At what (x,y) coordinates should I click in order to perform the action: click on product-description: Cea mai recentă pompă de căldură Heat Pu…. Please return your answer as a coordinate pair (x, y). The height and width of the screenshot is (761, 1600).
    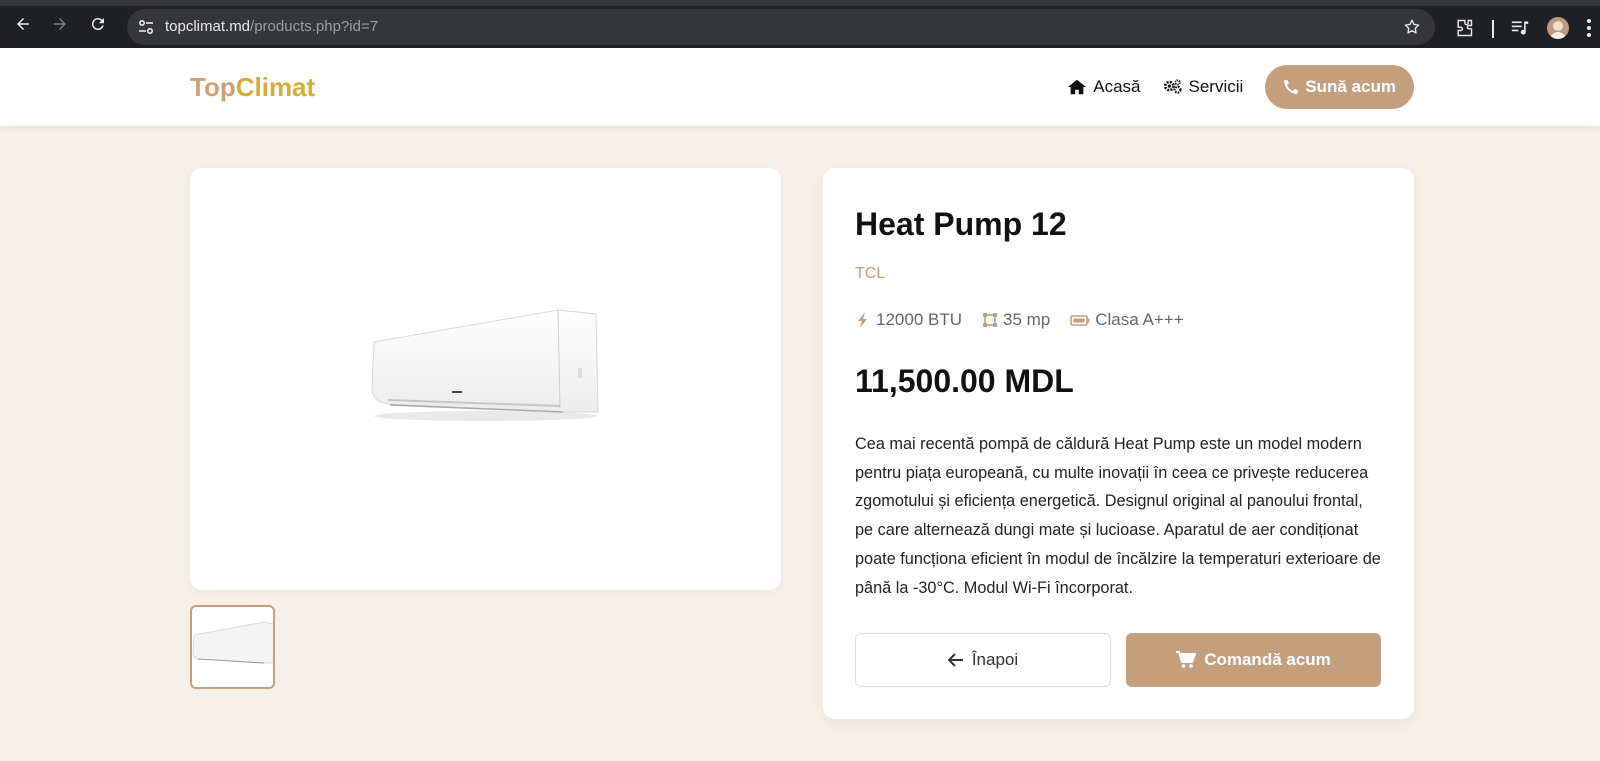
    Looking at the image, I should click on (1118, 516).